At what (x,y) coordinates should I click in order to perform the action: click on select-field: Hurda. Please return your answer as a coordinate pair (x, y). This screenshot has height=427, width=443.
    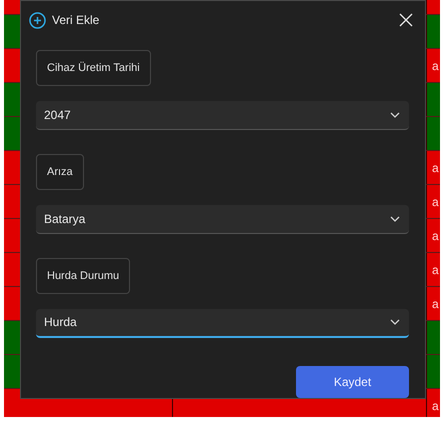
    Looking at the image, I should click on (222, 323).